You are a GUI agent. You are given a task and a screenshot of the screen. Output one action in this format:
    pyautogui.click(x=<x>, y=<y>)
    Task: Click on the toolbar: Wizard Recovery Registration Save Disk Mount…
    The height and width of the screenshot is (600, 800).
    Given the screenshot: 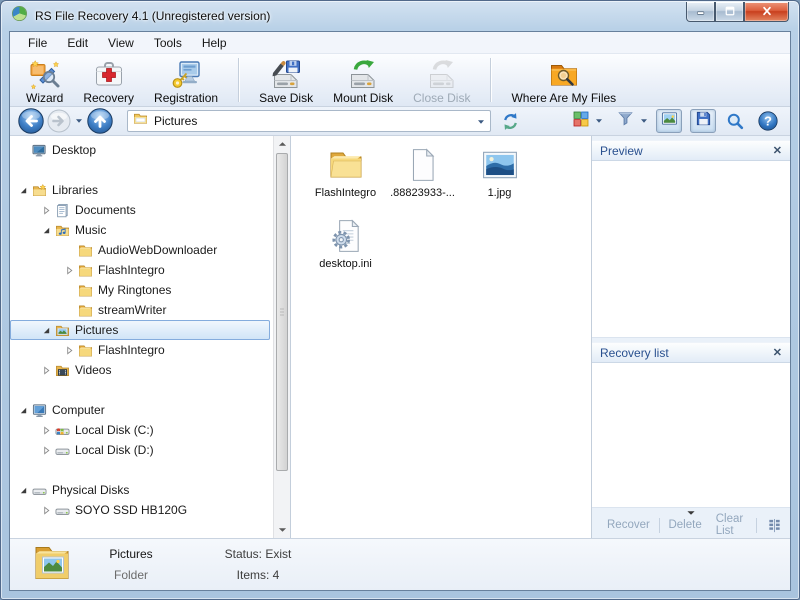 What is the action you would take?
    pyautogui.click(x=400, y=80)
    